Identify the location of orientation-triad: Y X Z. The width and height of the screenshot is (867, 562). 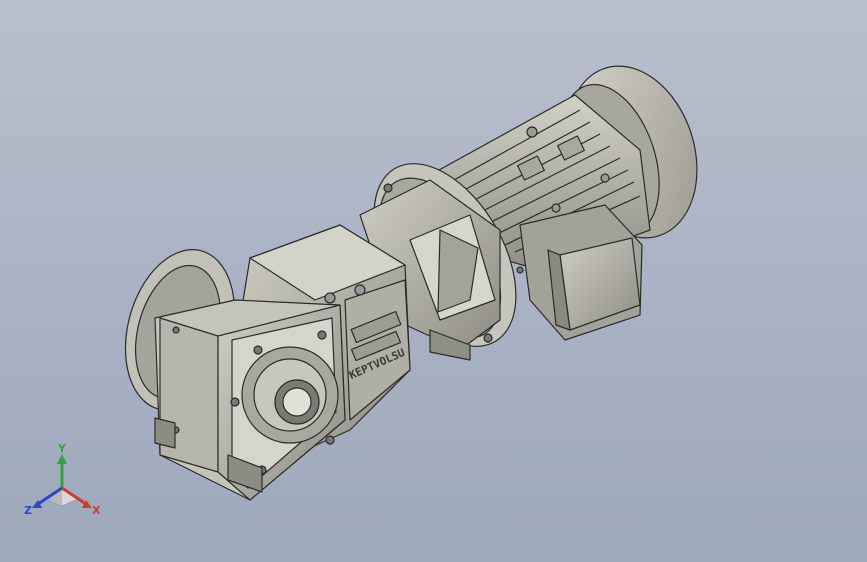
(62, 485).